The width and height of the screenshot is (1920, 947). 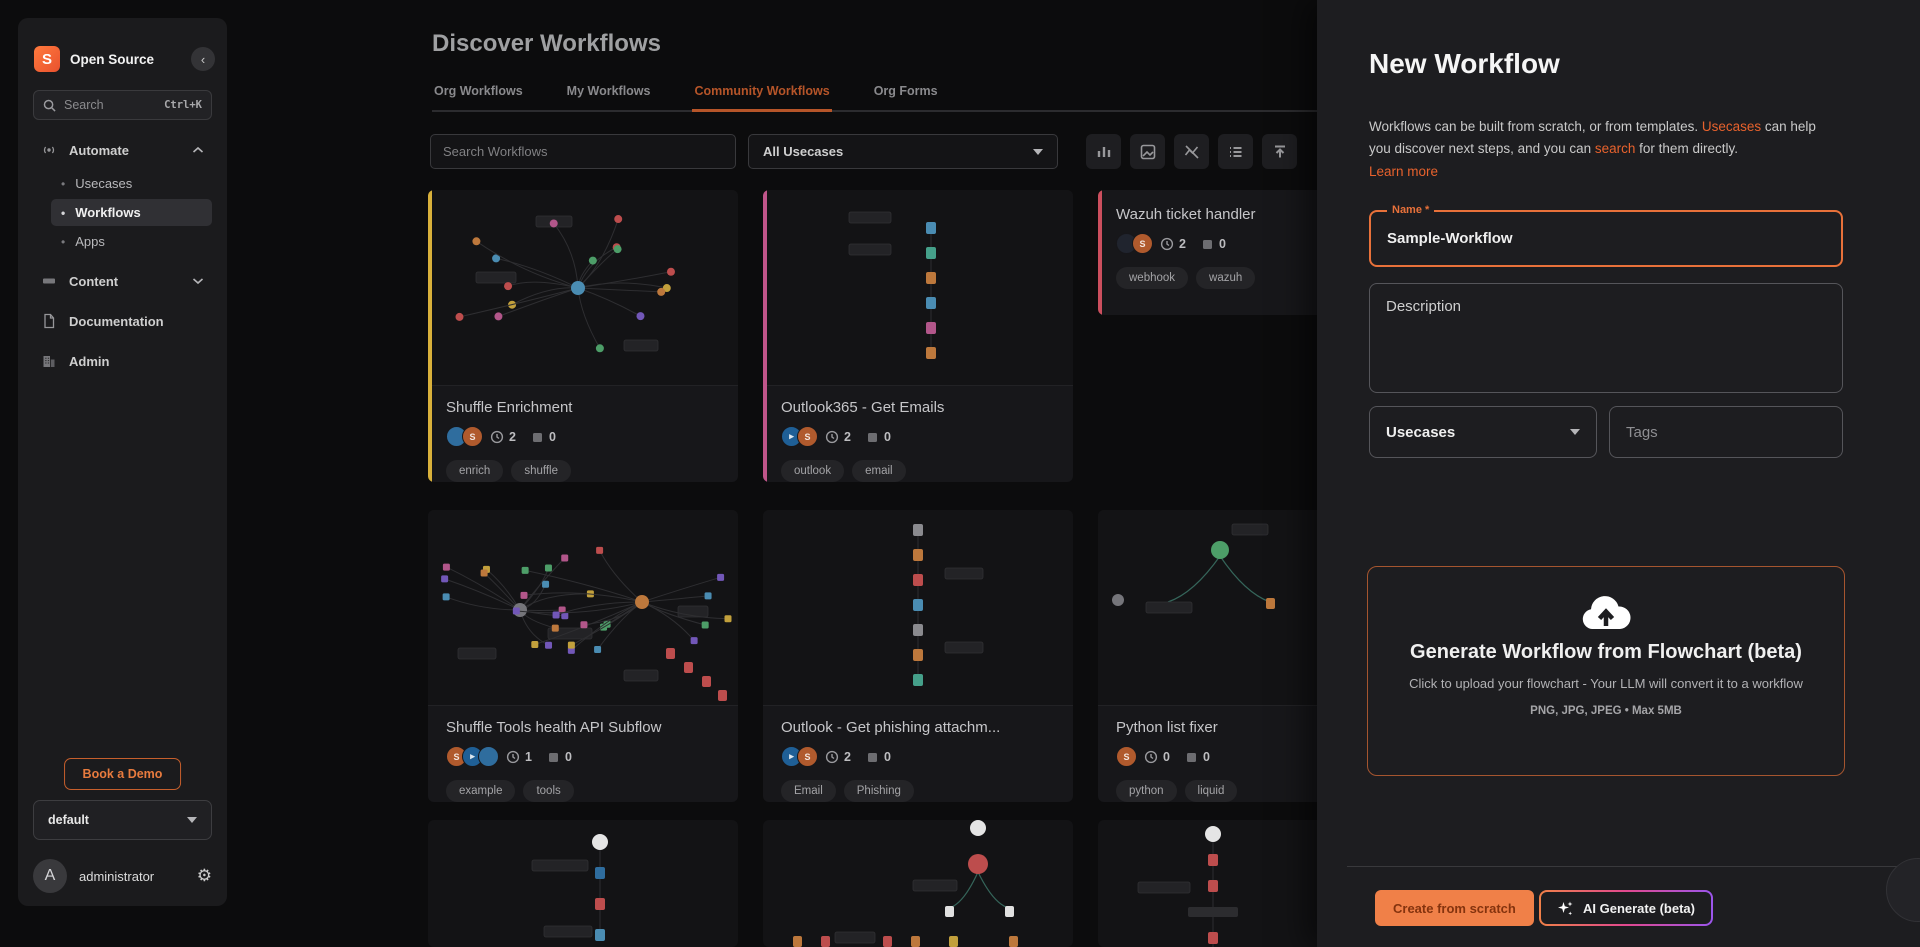 I want to click on search-link: search, so click(x=1615, y=148).